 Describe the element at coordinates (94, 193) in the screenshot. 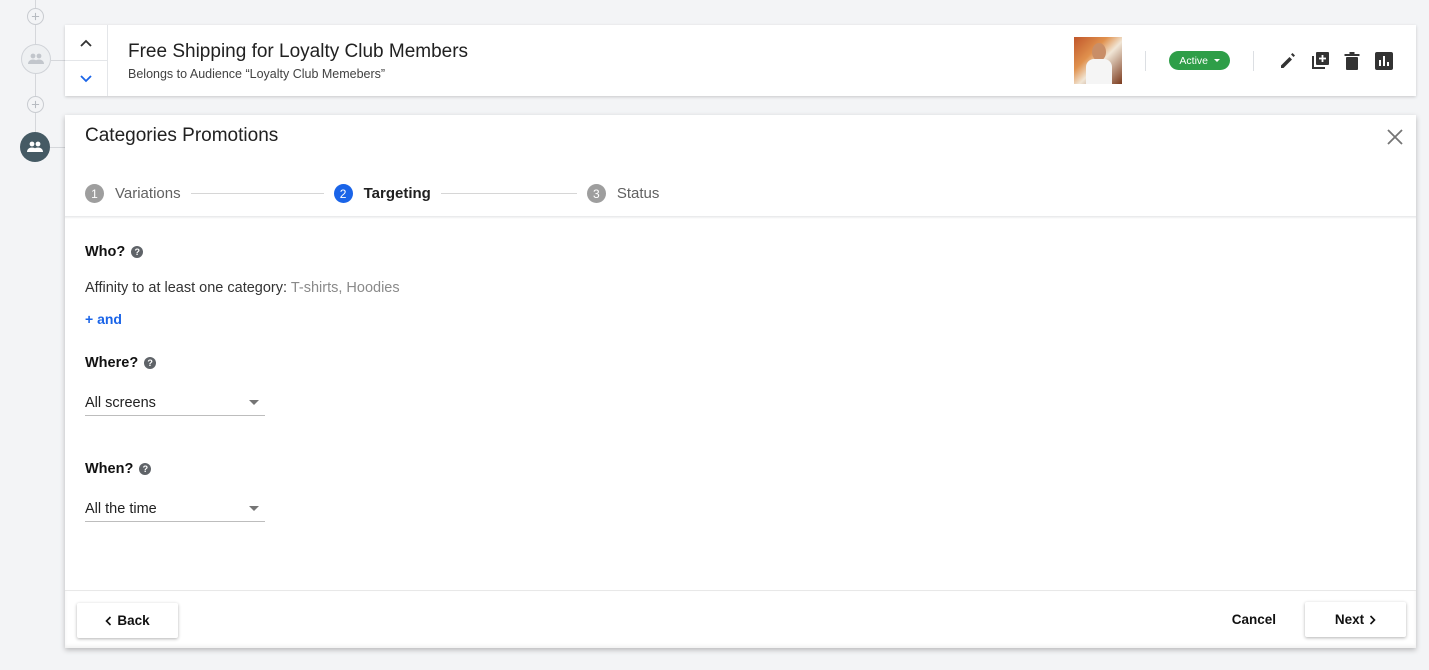

I see `step-1-number: 1` at that location.